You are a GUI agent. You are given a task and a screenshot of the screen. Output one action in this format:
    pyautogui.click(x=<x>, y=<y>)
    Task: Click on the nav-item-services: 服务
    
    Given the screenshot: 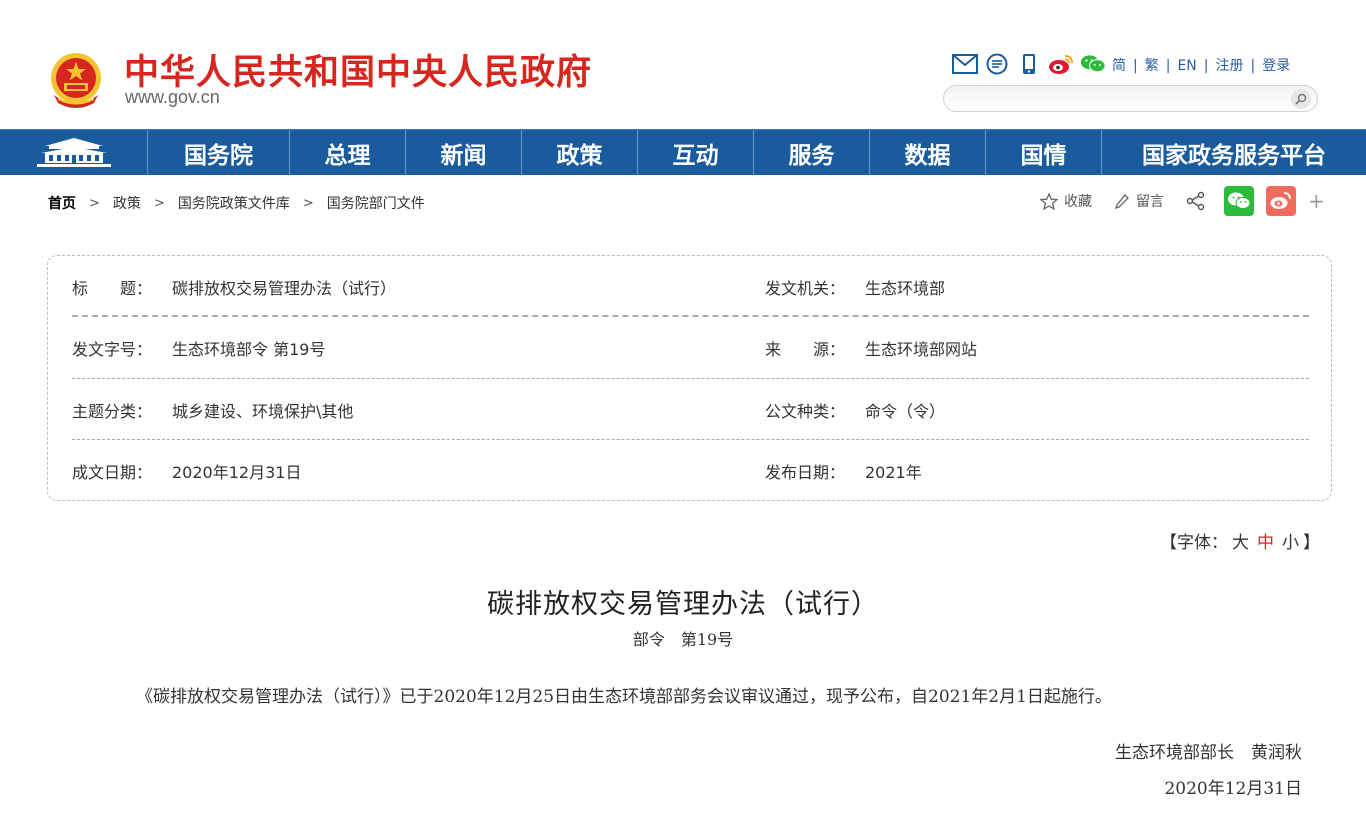 What is the action you would take?
    pyautogui.click(x=812, y=152)
    